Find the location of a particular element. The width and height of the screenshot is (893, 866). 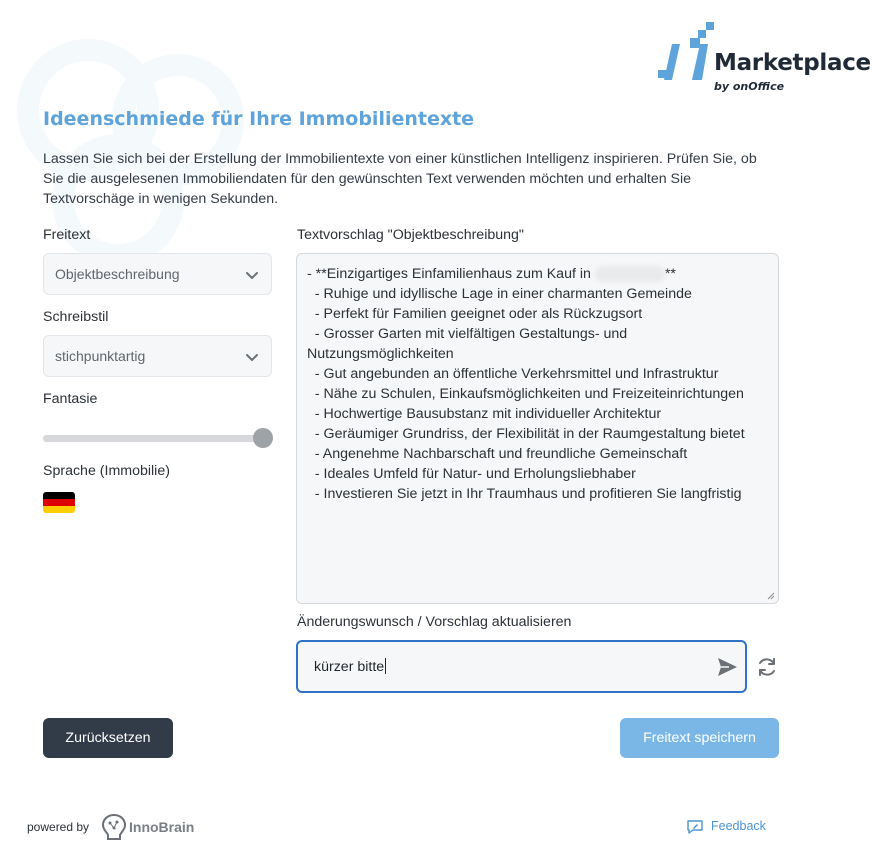

fantasie-slider is located at coordinates (158, 439).